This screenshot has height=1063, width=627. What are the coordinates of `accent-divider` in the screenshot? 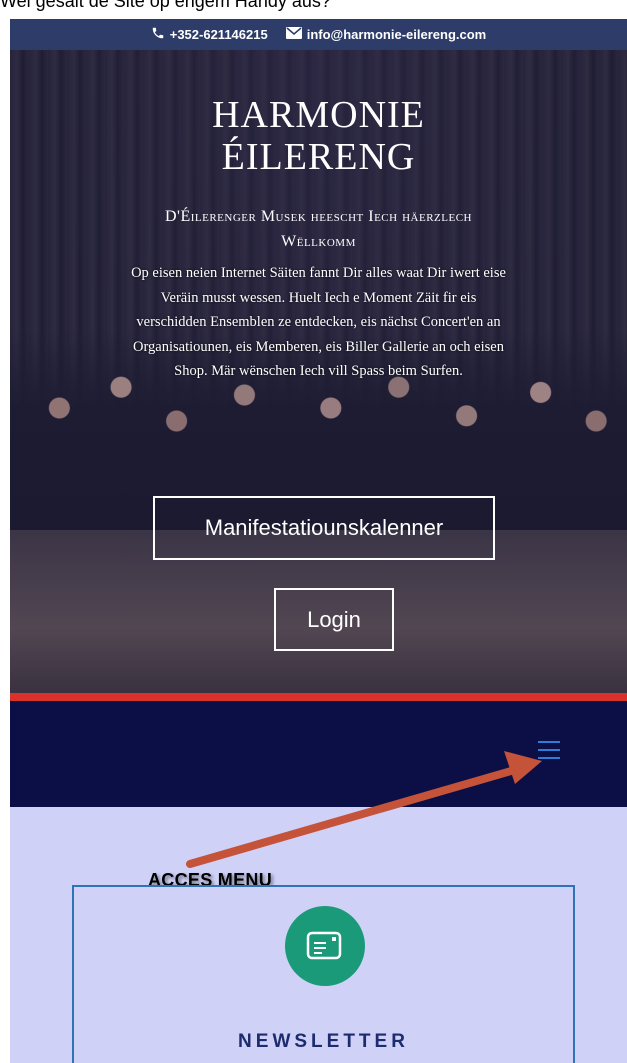 It's located at (318, 697).